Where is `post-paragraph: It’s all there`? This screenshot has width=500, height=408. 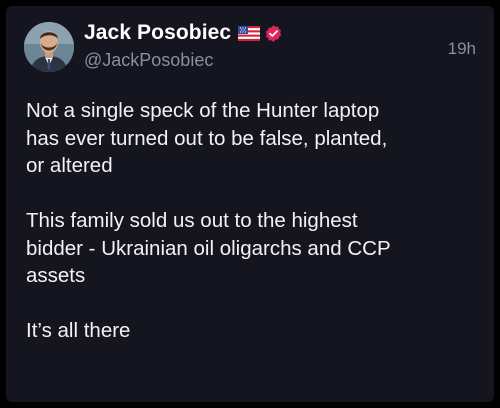 post-paragraph: It’s all there is located at coordinates (256, 331).